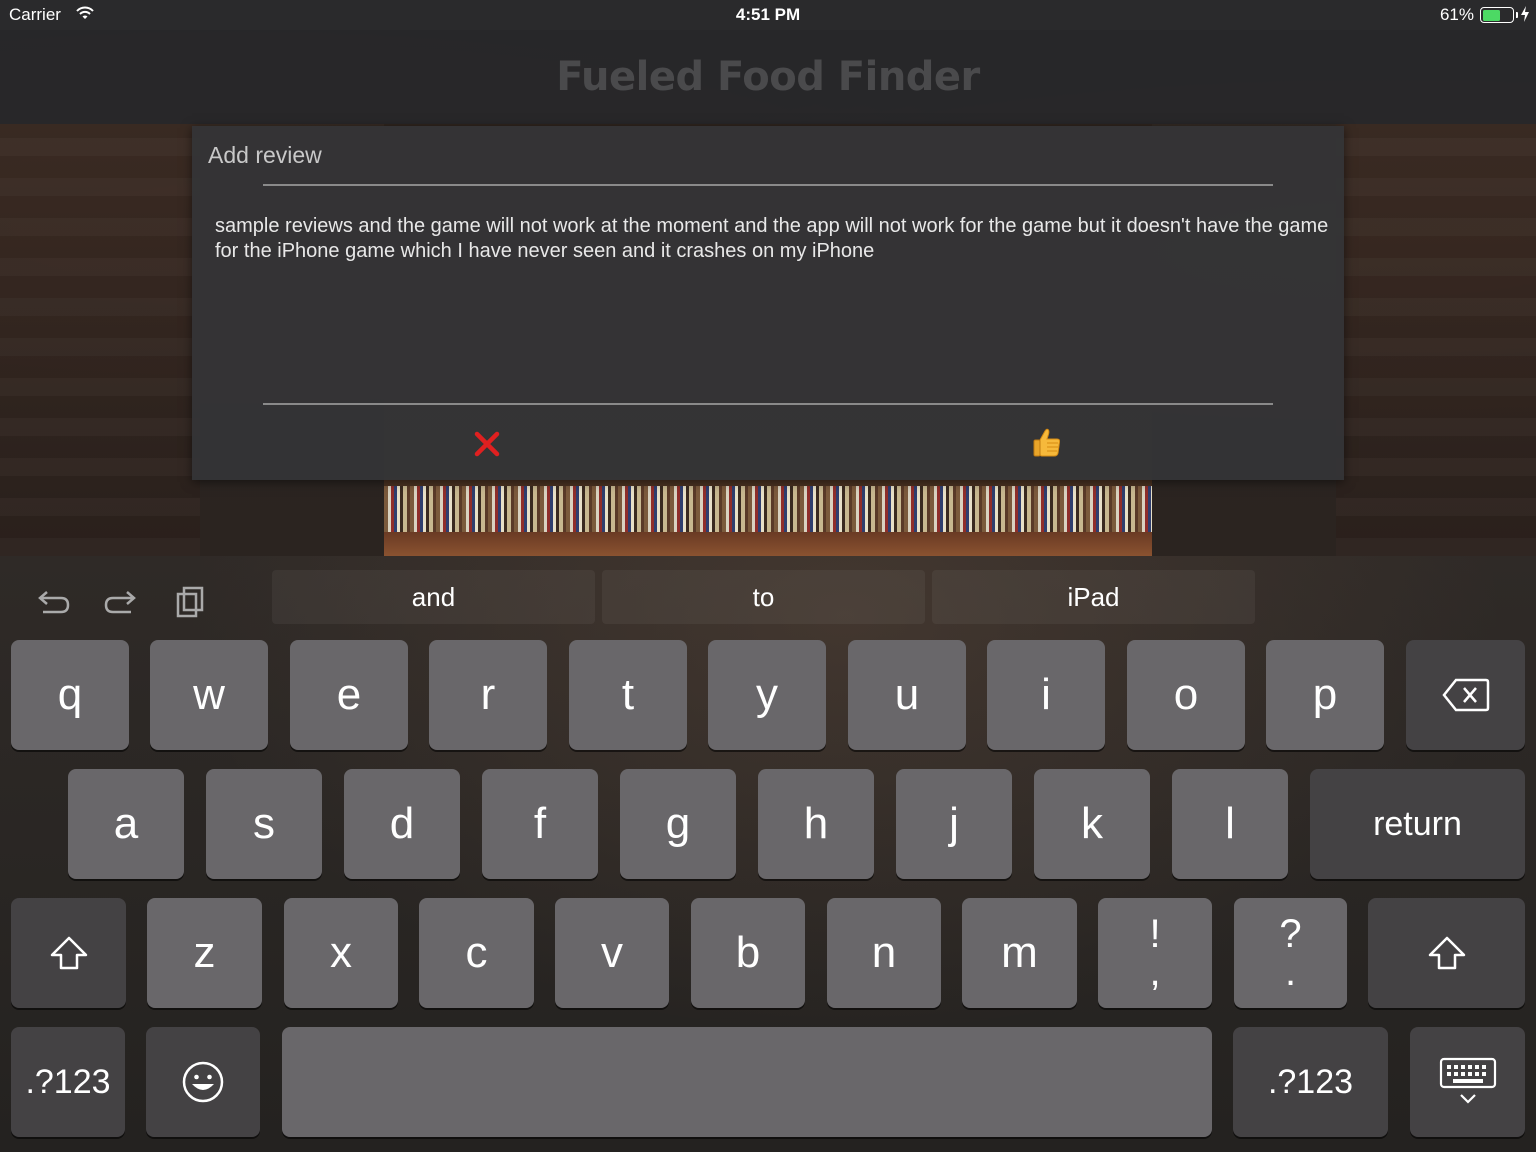 The height and width of the screenshot is (1152, 1536). Describe the element at coordinates (1456, 14) in the screenshot. I see `battery-percent: 61%` at that location.